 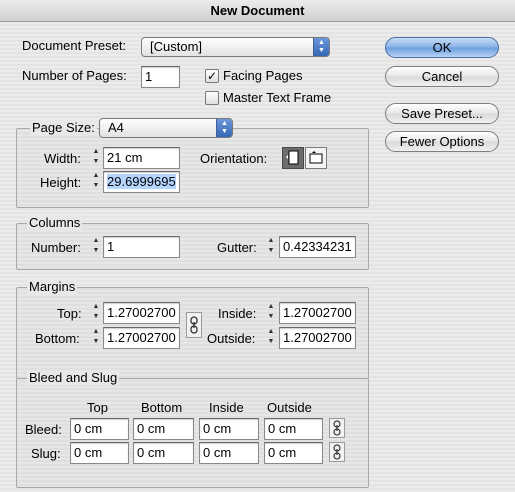 I want to click on columns-number-input: 1, so click(x=141, y=247).